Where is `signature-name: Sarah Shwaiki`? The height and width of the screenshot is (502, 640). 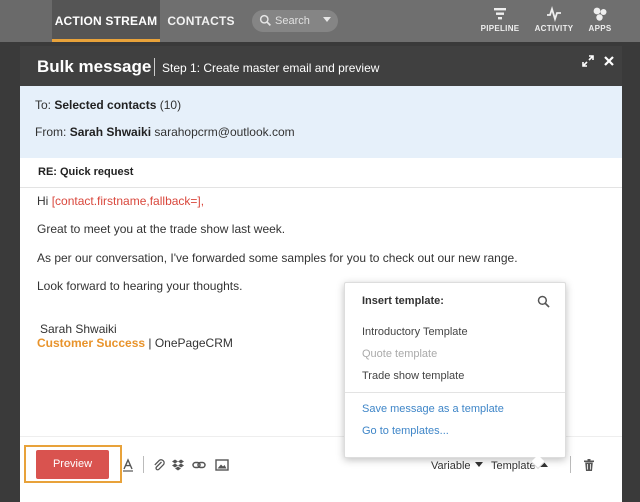 signature-name: Sarah Shwaiki is located at coordinates (78, 329).